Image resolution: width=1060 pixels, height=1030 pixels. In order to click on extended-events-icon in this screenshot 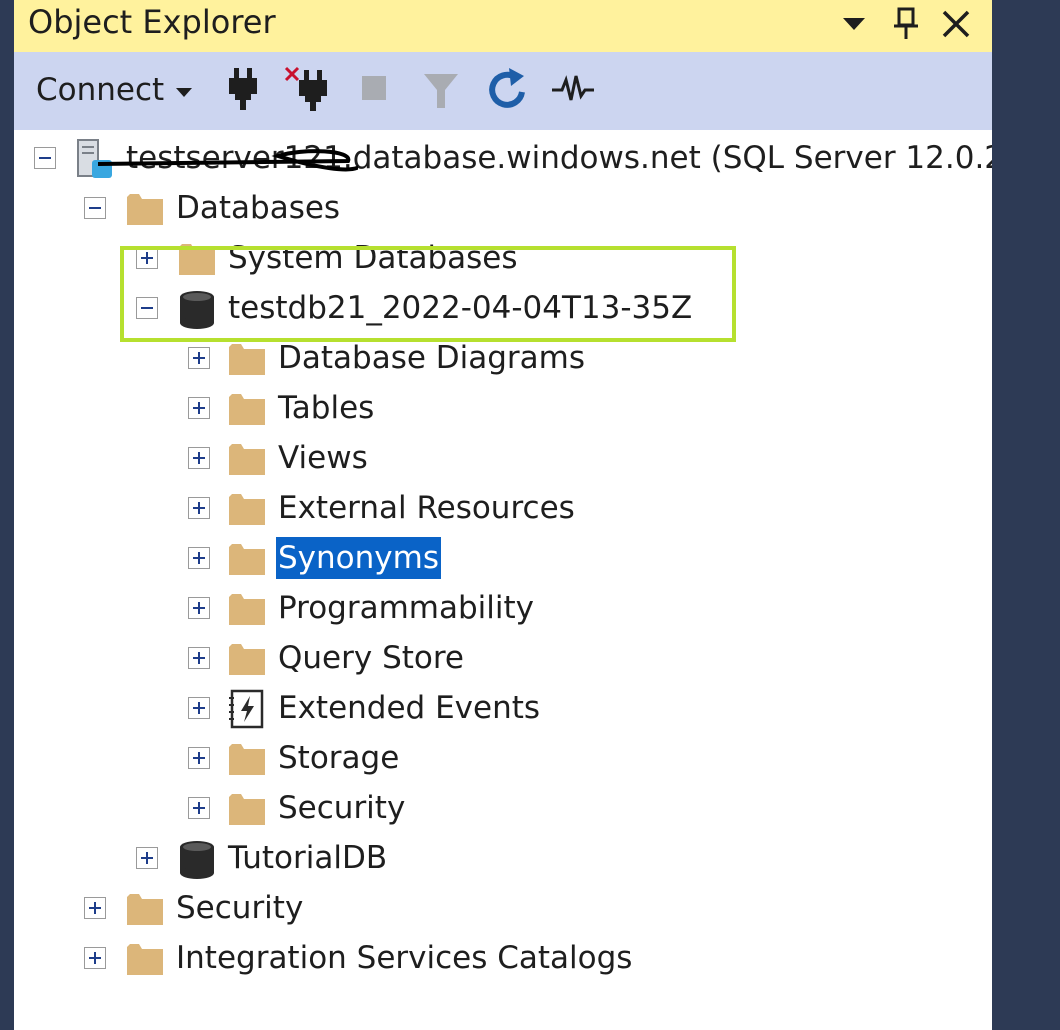, I will do `click(247, 709)`.